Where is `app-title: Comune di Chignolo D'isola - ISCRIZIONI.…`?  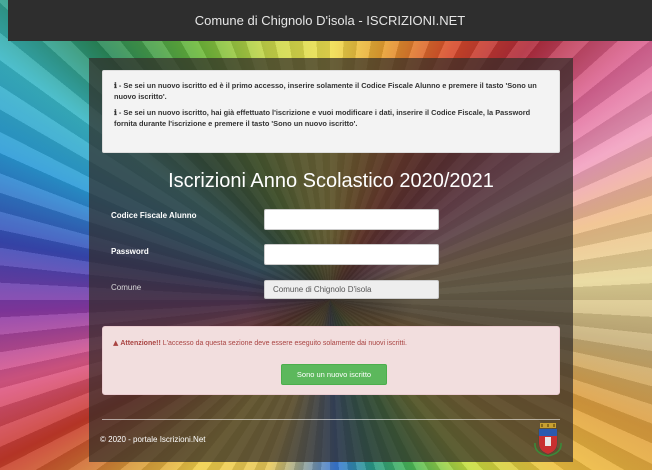
app-title: Comune di Chignolo D'isola - ISCRIZIONI.… is located at coordinates (330, 20).